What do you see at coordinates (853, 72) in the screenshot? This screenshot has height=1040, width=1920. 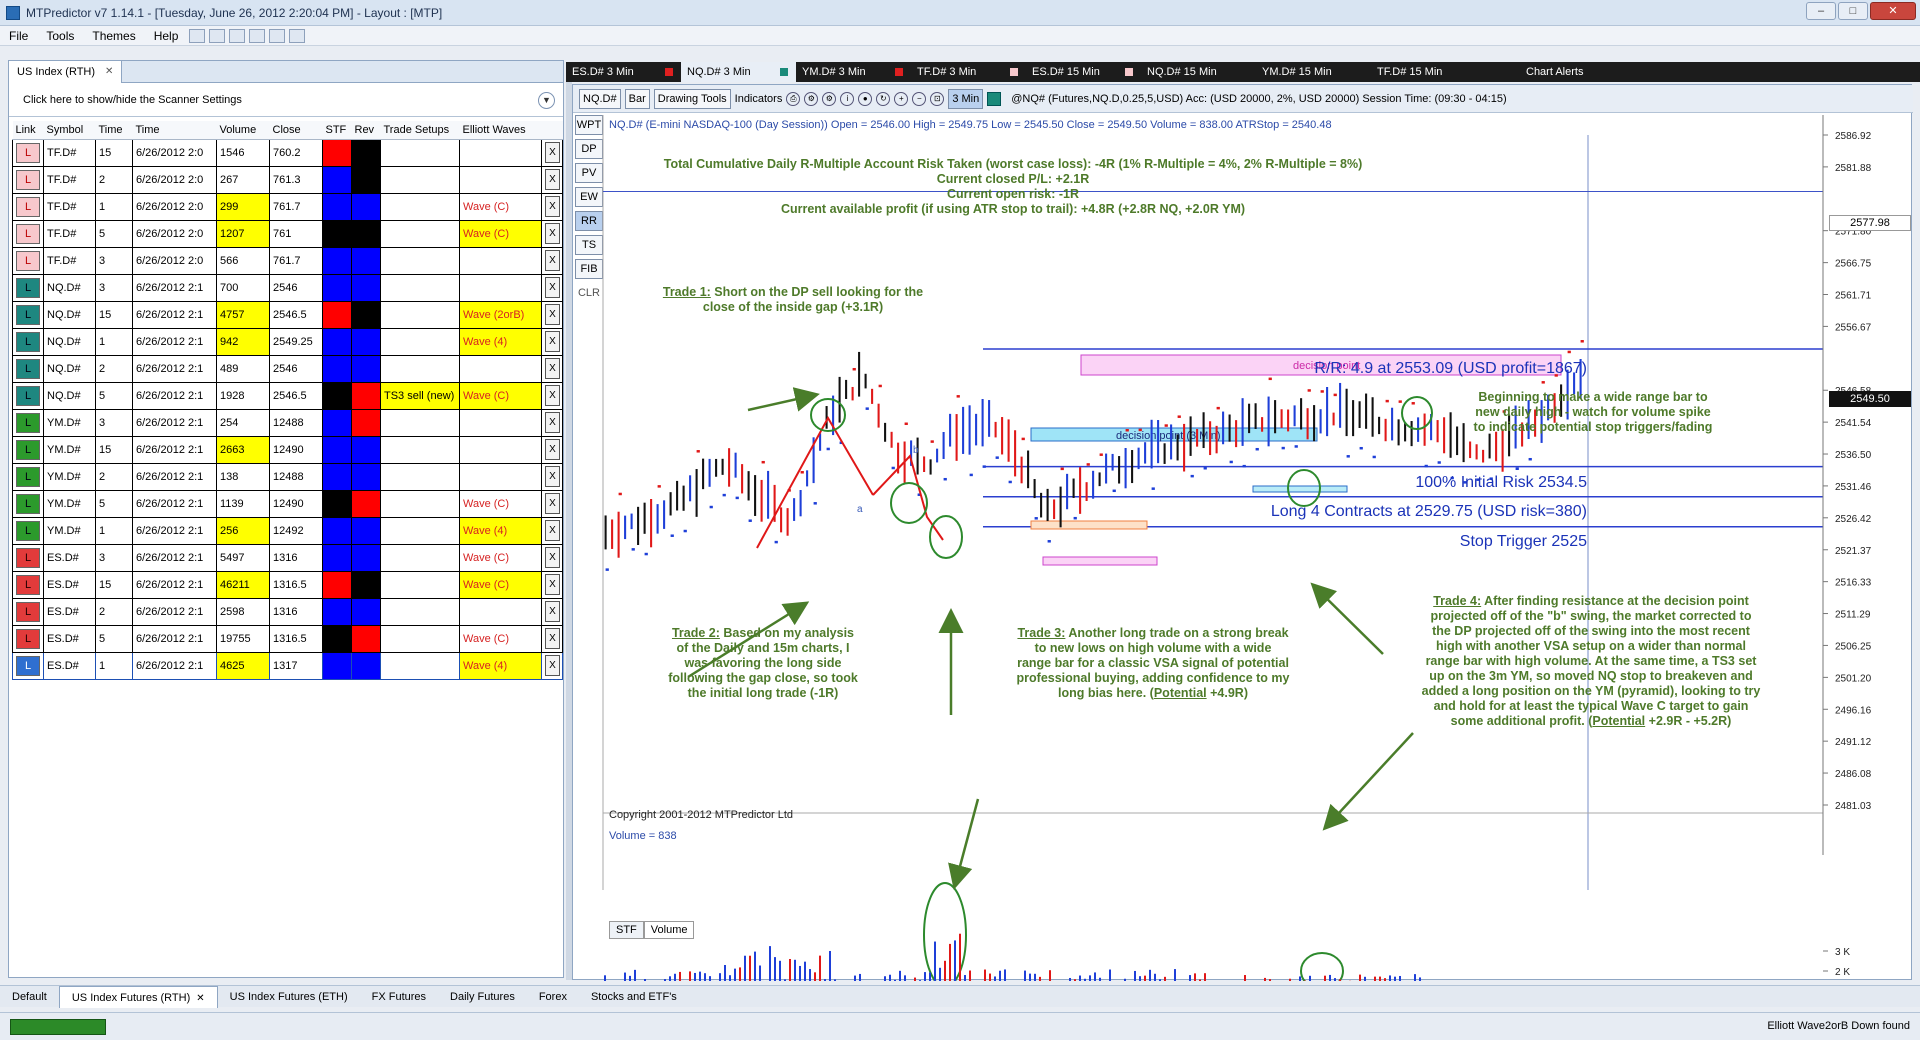 I see `chart-tab: YM.D# 3 Min` at bounding box center [853, 72].